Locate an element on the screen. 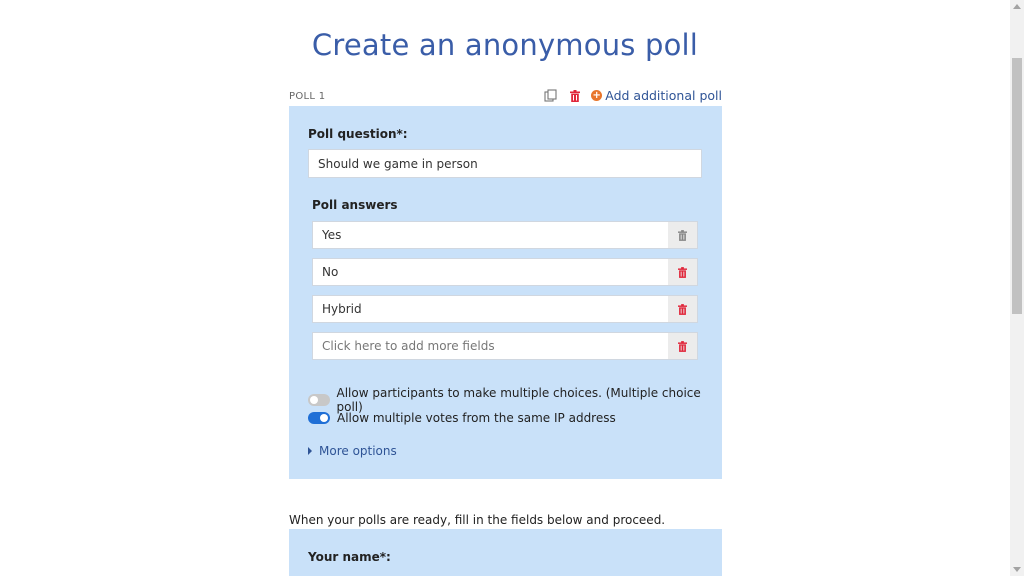  page-title: Create an anonymous poll is located at coordinates (505, 45).